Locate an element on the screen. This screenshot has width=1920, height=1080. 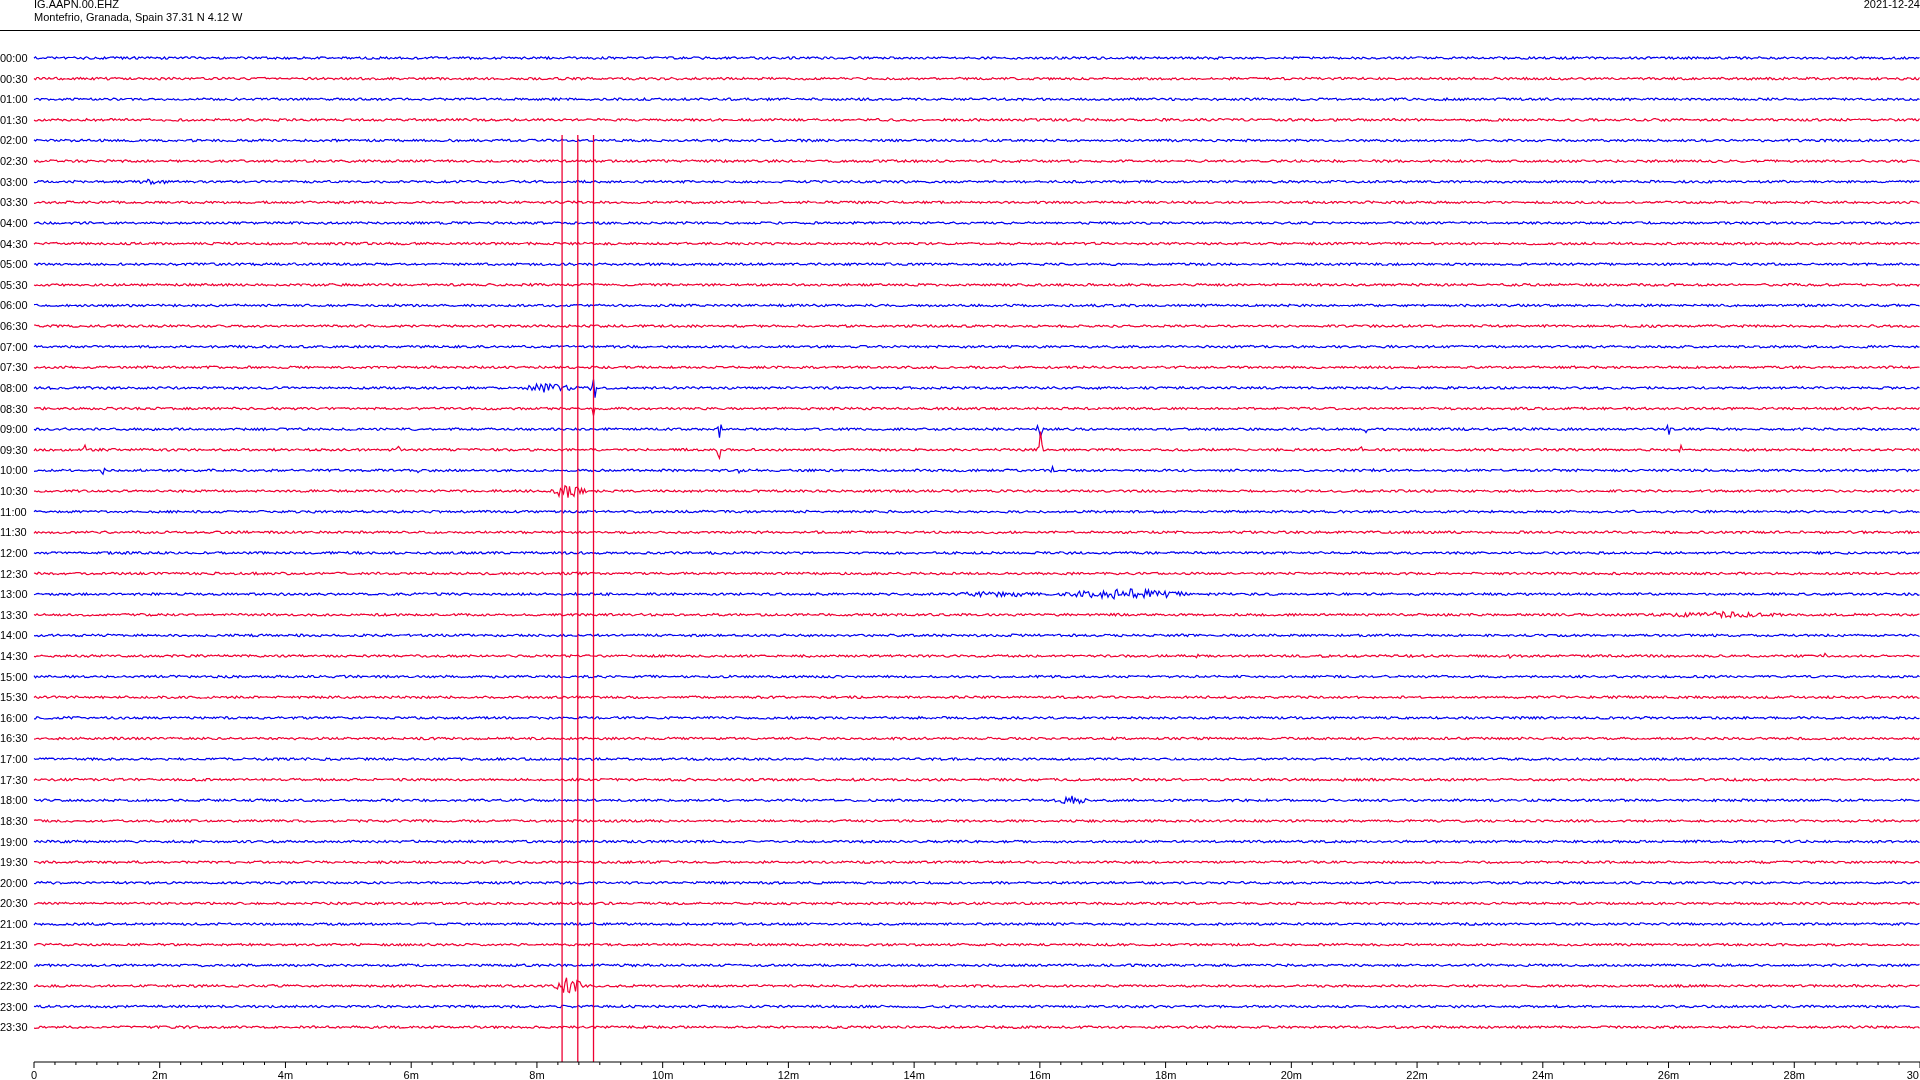
row-time-label: 02:00 is located at coordinates (14, 140).